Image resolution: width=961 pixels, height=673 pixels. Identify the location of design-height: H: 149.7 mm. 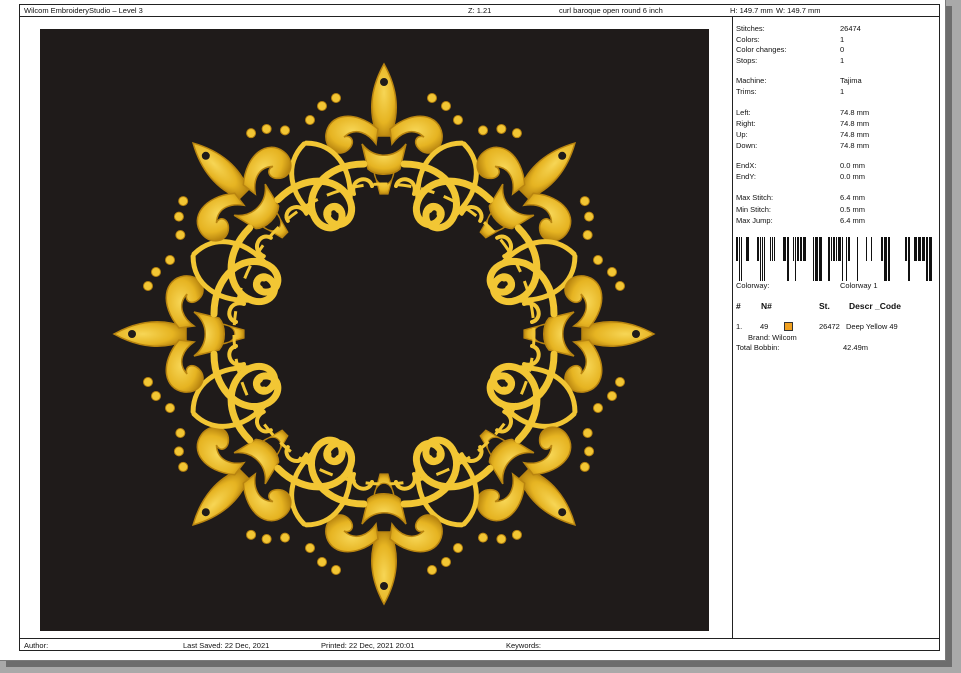
(751, 10).